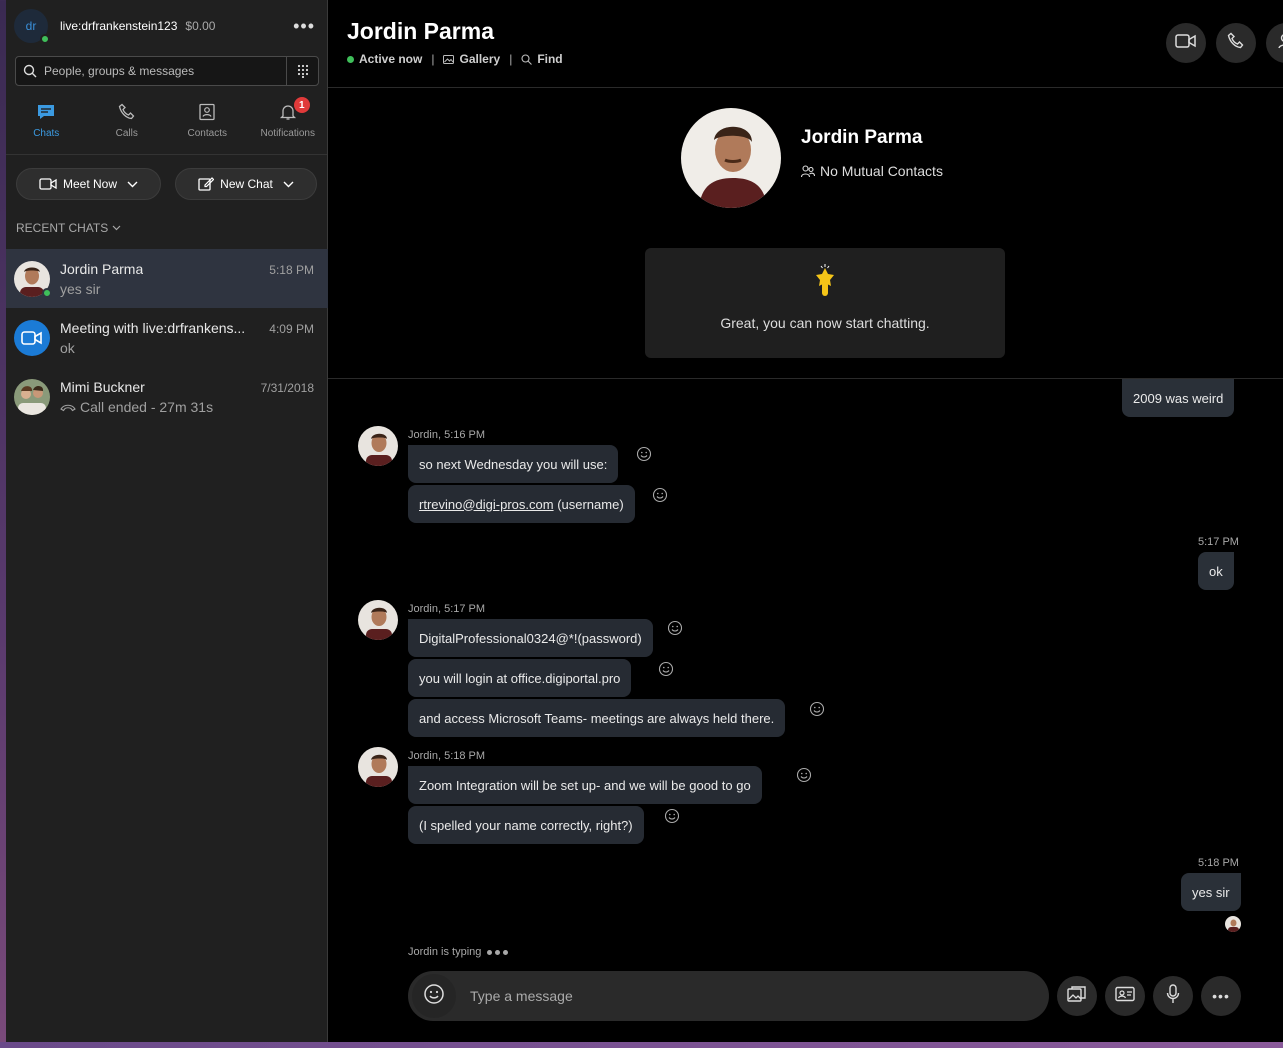 Image resolution: width=1283 pixels, height=1048 pixels. I want to click on tab-notifications: 1 Notifications, so click(288, 122).